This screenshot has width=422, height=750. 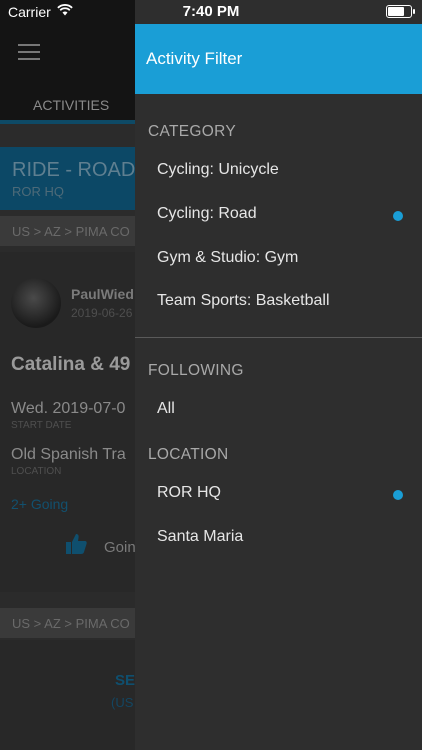 I want to click on filter-item-label: Team Sports: Basketball, so click(x=243, y=300).